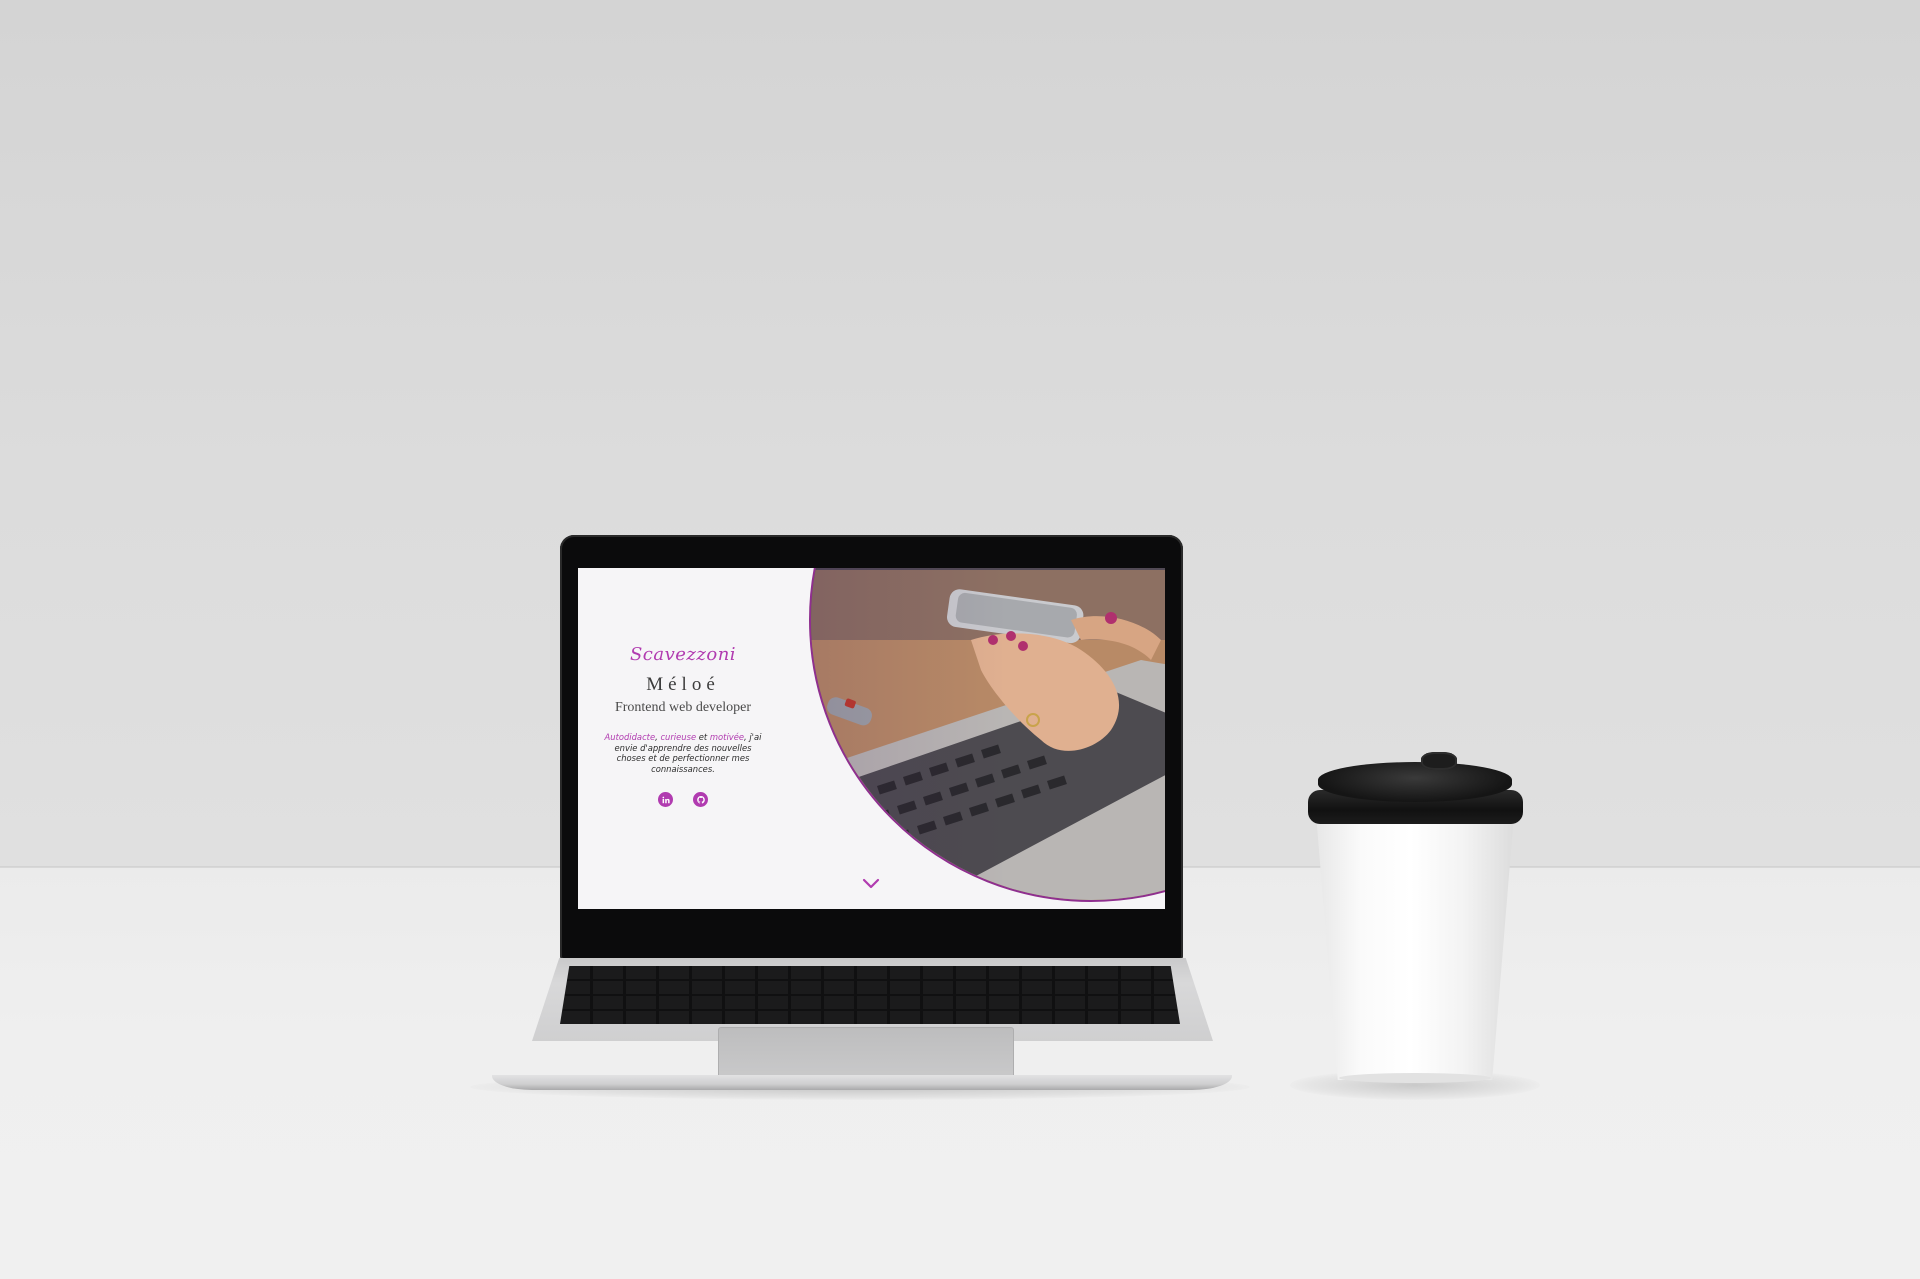  Describe the element at coordinates (727, 737) in the screenshot. I see `bio-keyword: motivée` at that location.